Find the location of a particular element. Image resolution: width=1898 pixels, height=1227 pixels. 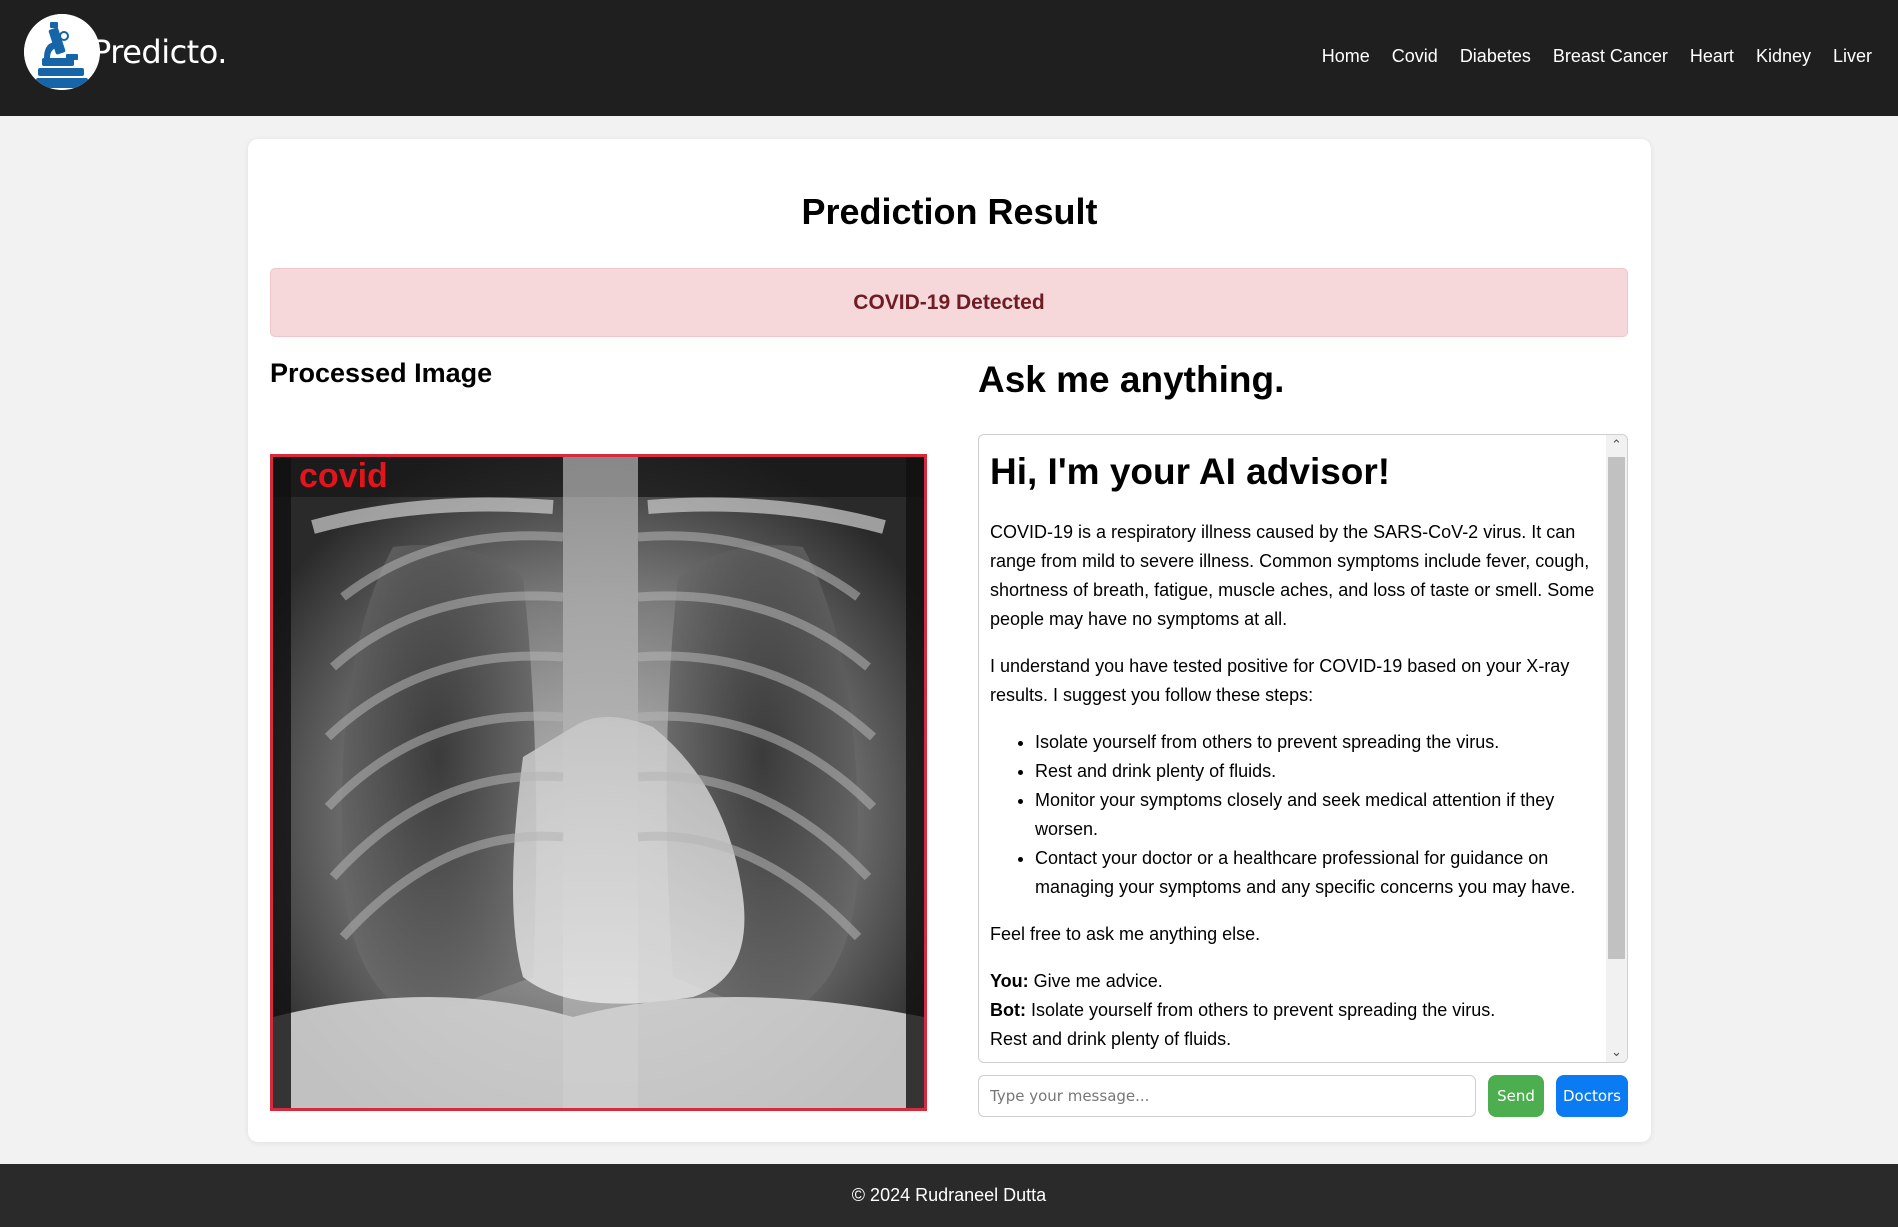

processed-image-title: Processed Image is located at coordinates (381, 373).